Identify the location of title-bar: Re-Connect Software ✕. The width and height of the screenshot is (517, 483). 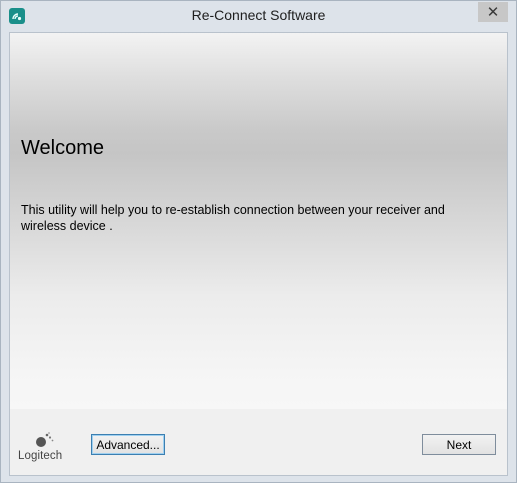
(258, 16).